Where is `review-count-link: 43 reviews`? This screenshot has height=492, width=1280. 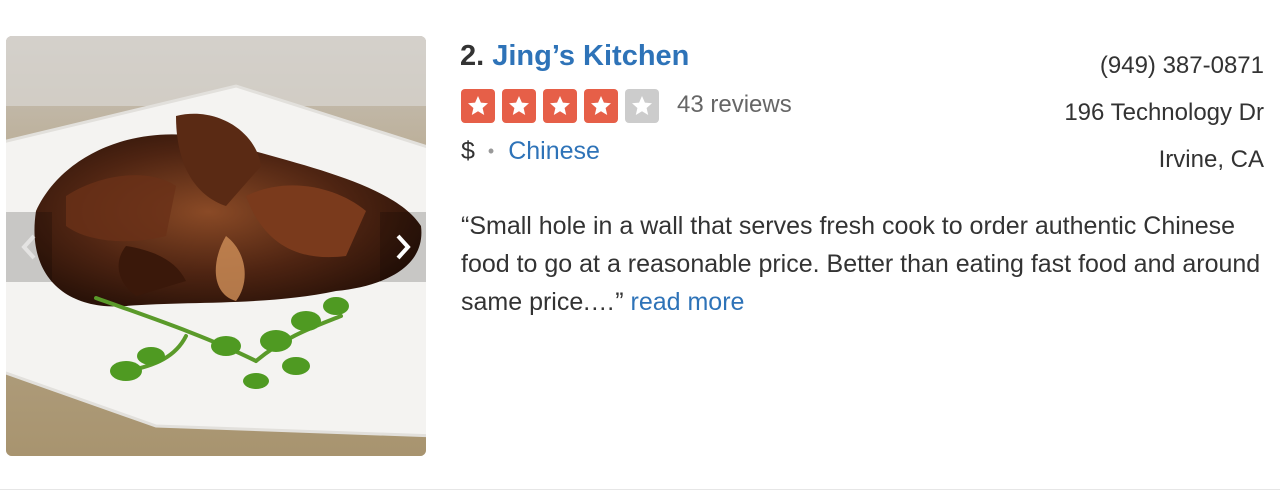
review-count-link: 43 reviews is located at coordinates (734, 105).